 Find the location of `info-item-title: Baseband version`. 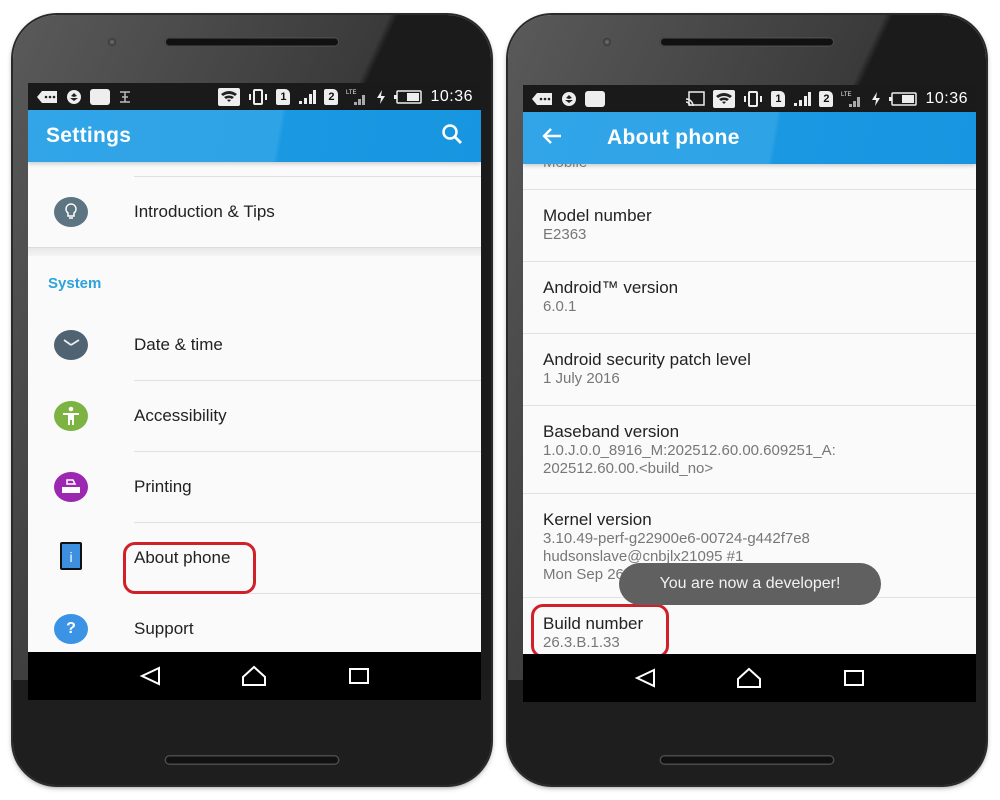

info-item-title: Baseband version is located at coordinates (611, 431).